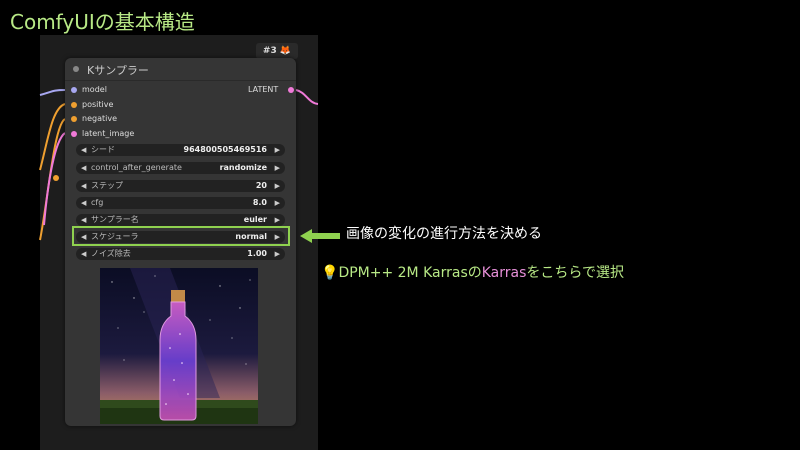  What do you see at coordinates (410, 273) in the screenshot?
I see `tip-text-part1: DPM++ 2M Karrasの` at bounding box center [410, 273].